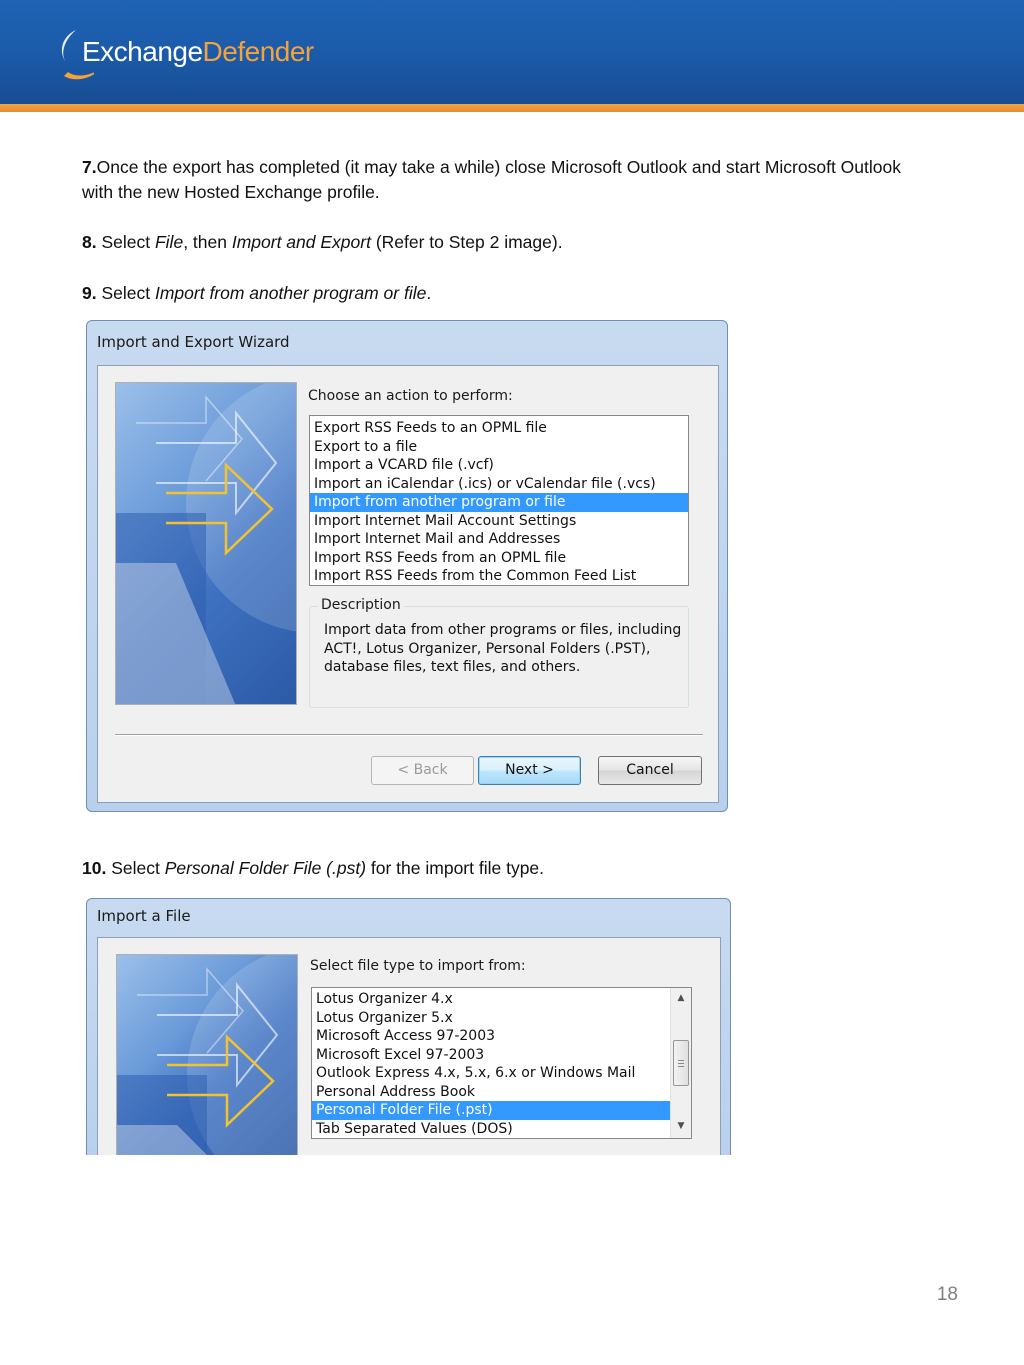  What do you see at coordinates (207, 242) in the screenshot?
I see `step-8-mid: , then` at bounding box center [207, 242].